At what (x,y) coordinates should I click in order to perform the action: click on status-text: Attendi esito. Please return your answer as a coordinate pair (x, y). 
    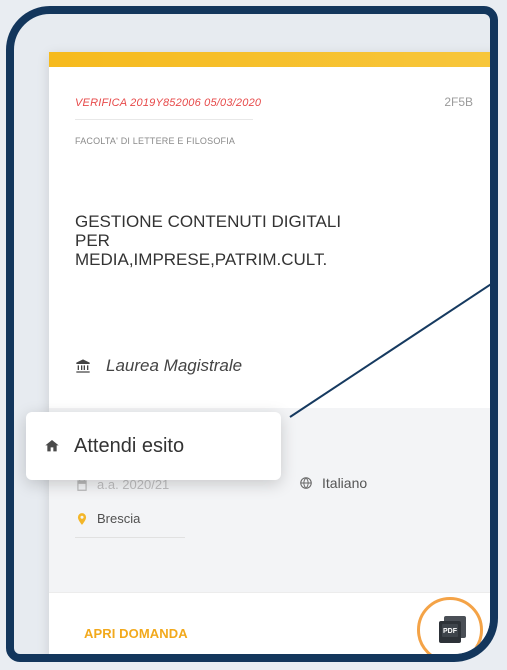
    Looking at the image, I should click on (129, 445).